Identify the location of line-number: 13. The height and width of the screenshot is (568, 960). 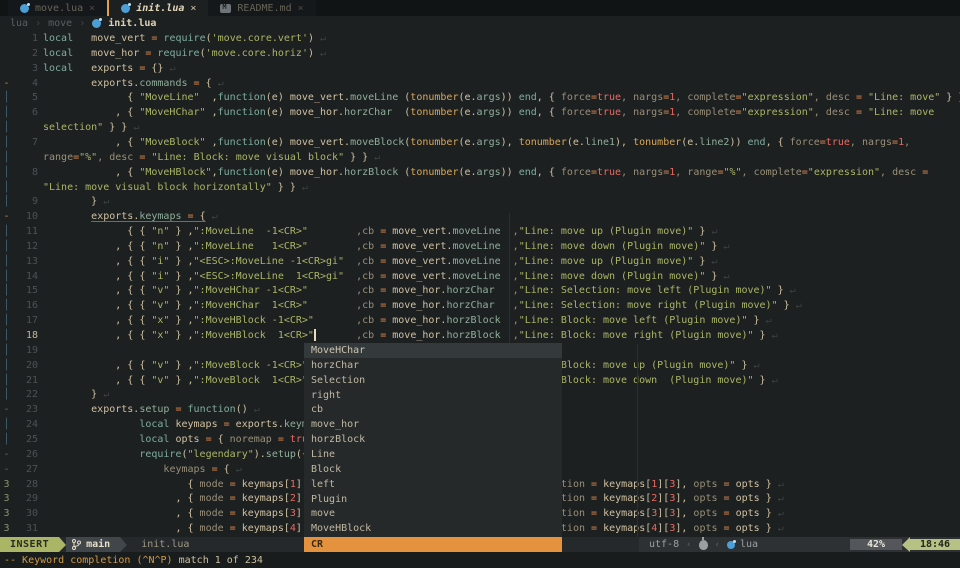
(31, 261).